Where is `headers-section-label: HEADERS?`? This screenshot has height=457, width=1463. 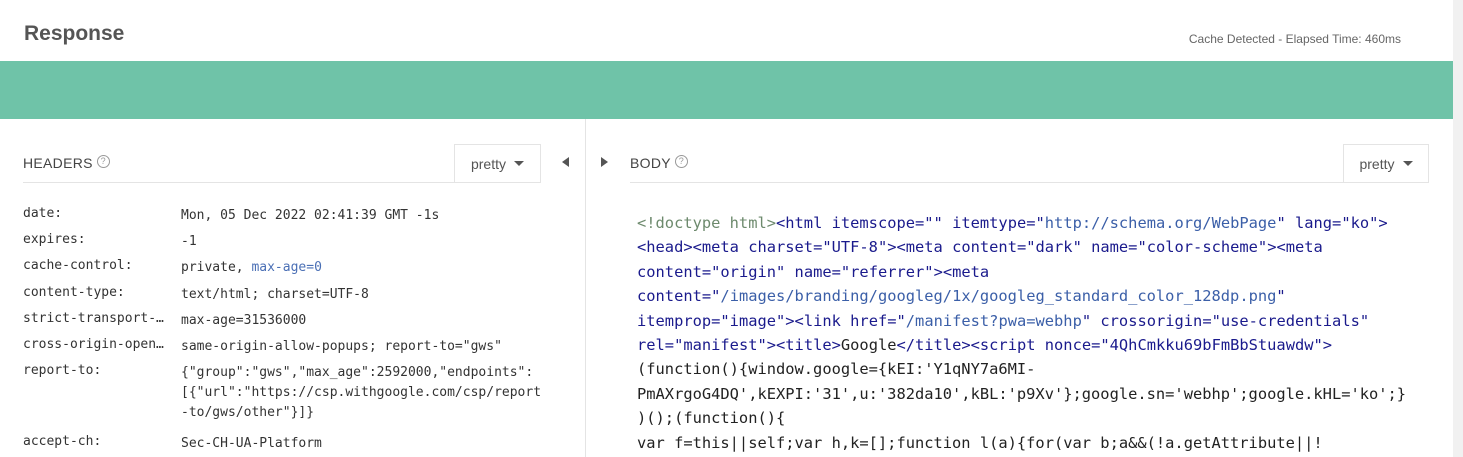
headers-section-label: HEADERS? is located at coordinates (66, 163).